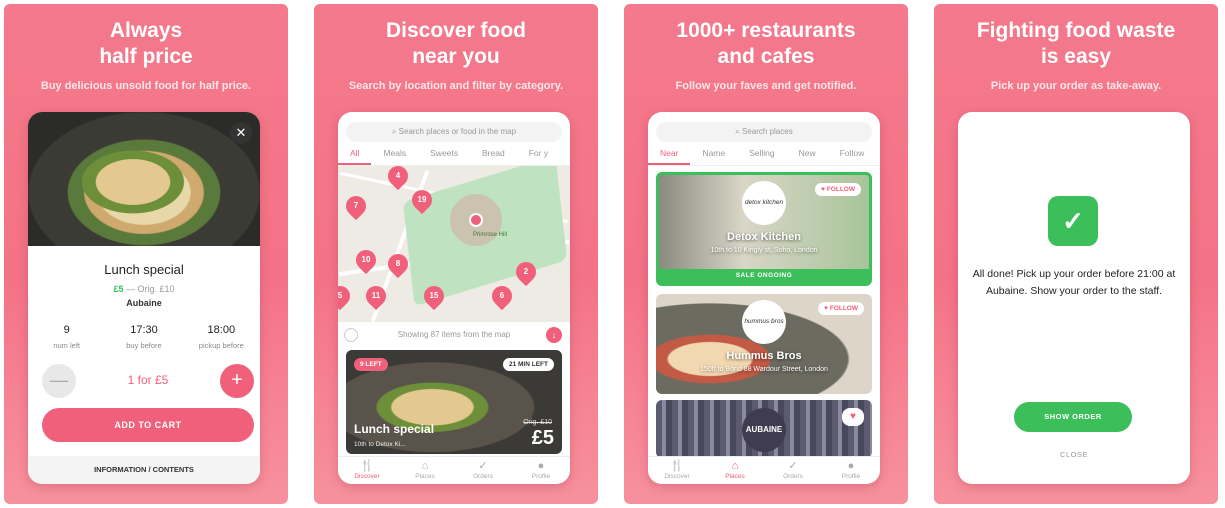 The height and width of the screenshot is (508, 1225). Describe the element at coordinates (394, 429) in the screenshot. I see `offer-title: Lunch special` at that location.